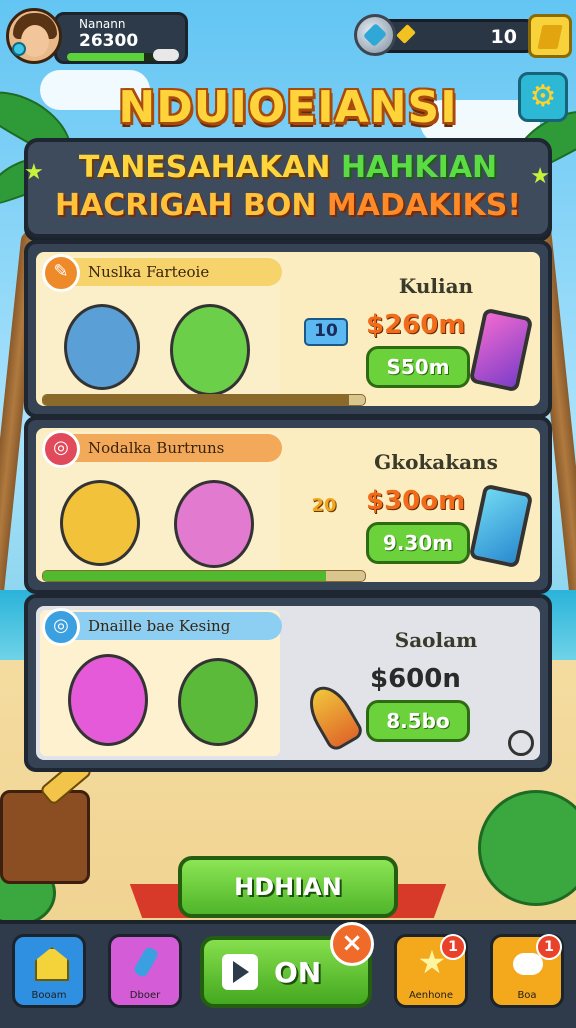  I want to click on quantity-badge: 20, so click(324, 505).